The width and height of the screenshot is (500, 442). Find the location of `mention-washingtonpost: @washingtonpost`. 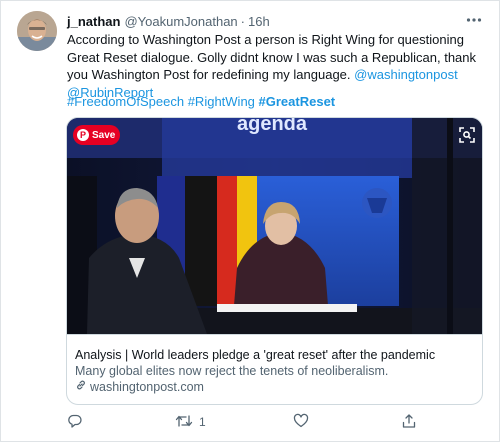

mention-washingtonpost: @washingtonpost is located at coordinates (406, 74).